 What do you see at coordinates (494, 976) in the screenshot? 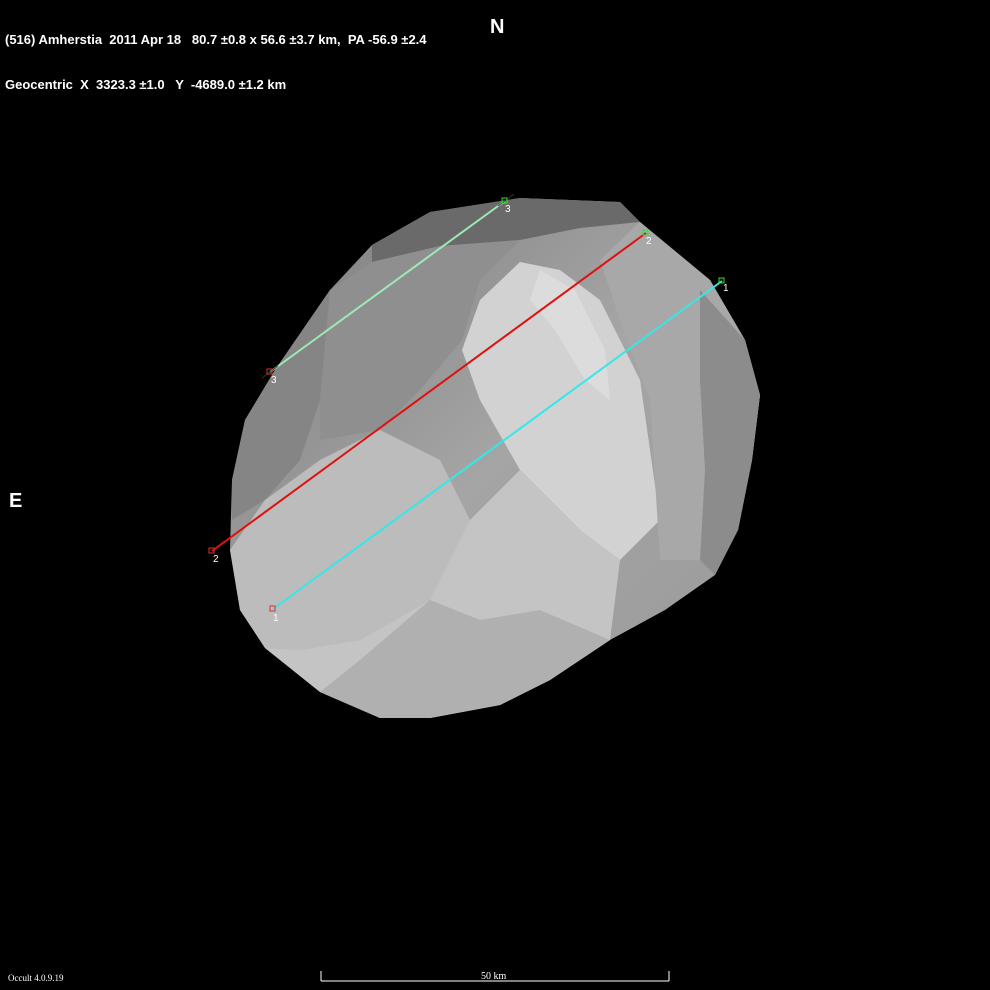
I see `scale-bar-label: 50 km` at bounding box center [494, 976].